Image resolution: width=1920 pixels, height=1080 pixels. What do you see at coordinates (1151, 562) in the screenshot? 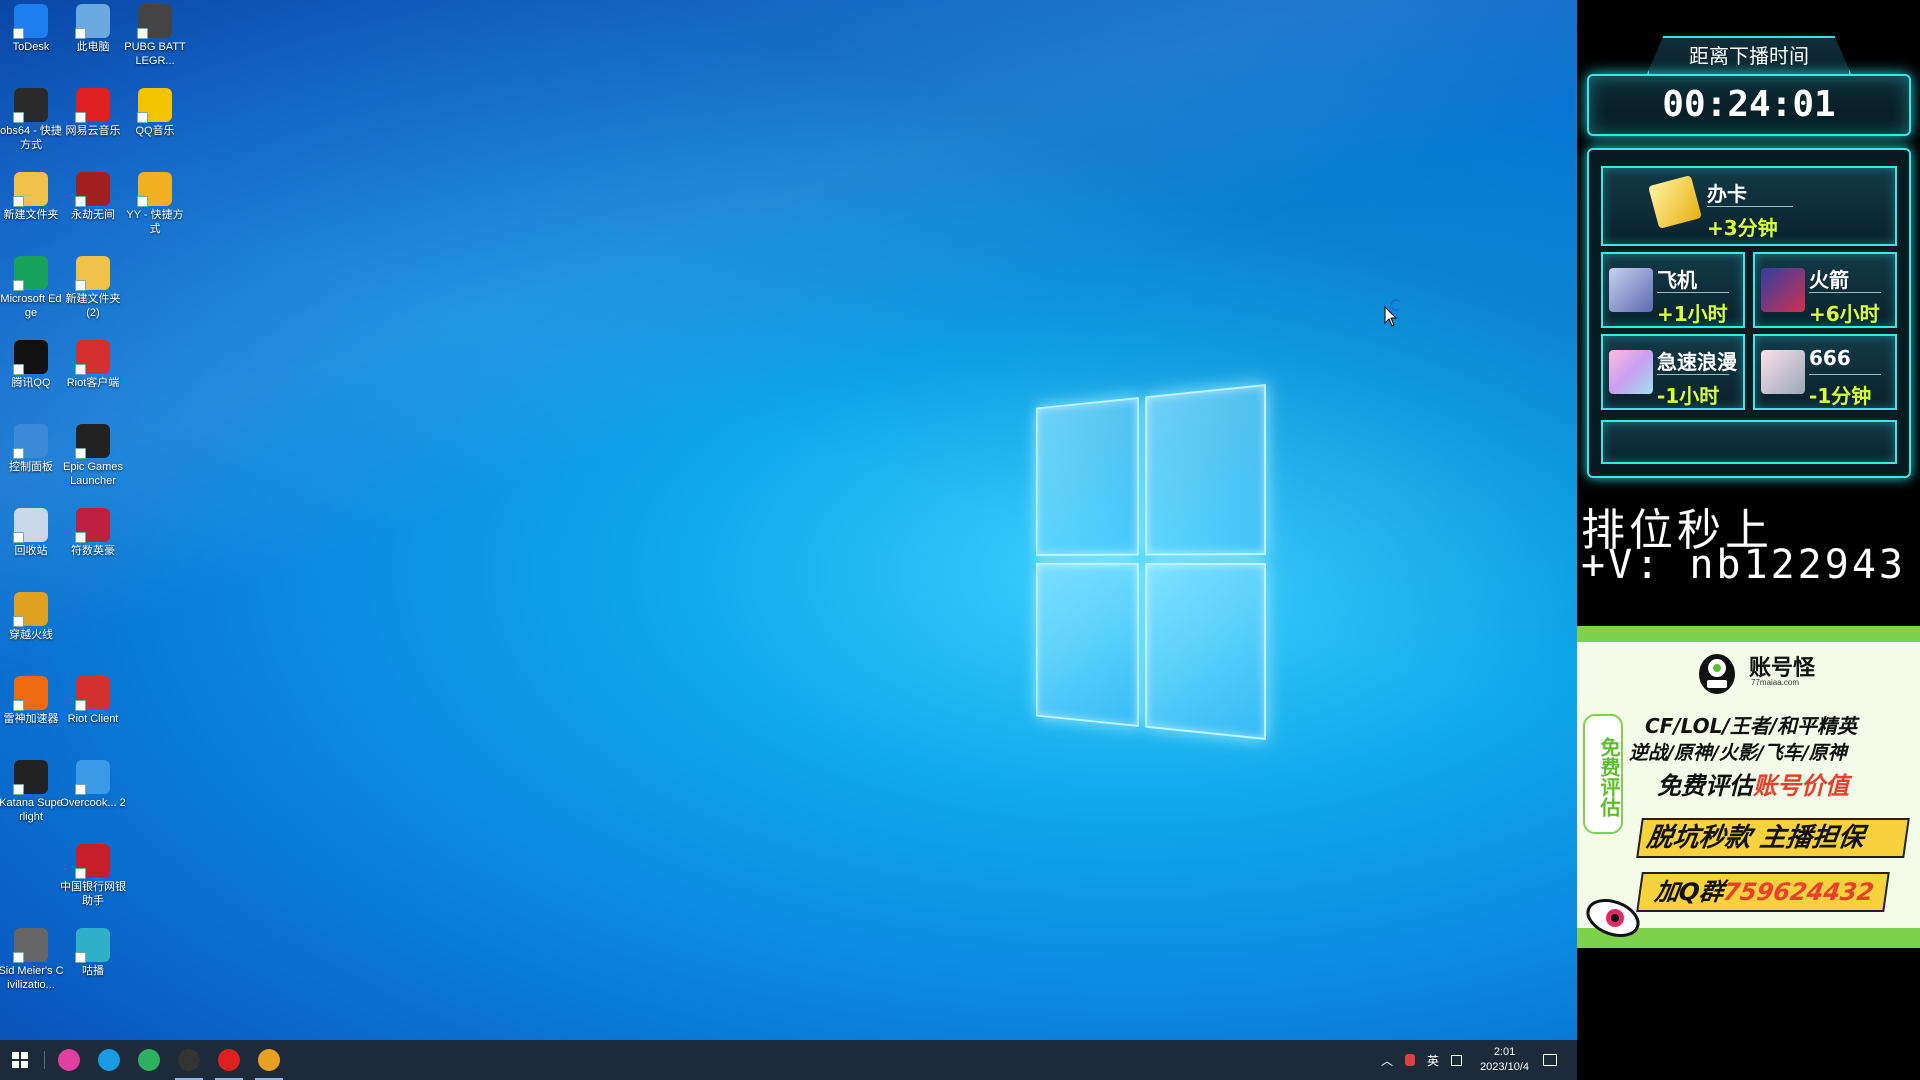
I see `windows-logo-wallpaper` at bounding box center [1151, 562].